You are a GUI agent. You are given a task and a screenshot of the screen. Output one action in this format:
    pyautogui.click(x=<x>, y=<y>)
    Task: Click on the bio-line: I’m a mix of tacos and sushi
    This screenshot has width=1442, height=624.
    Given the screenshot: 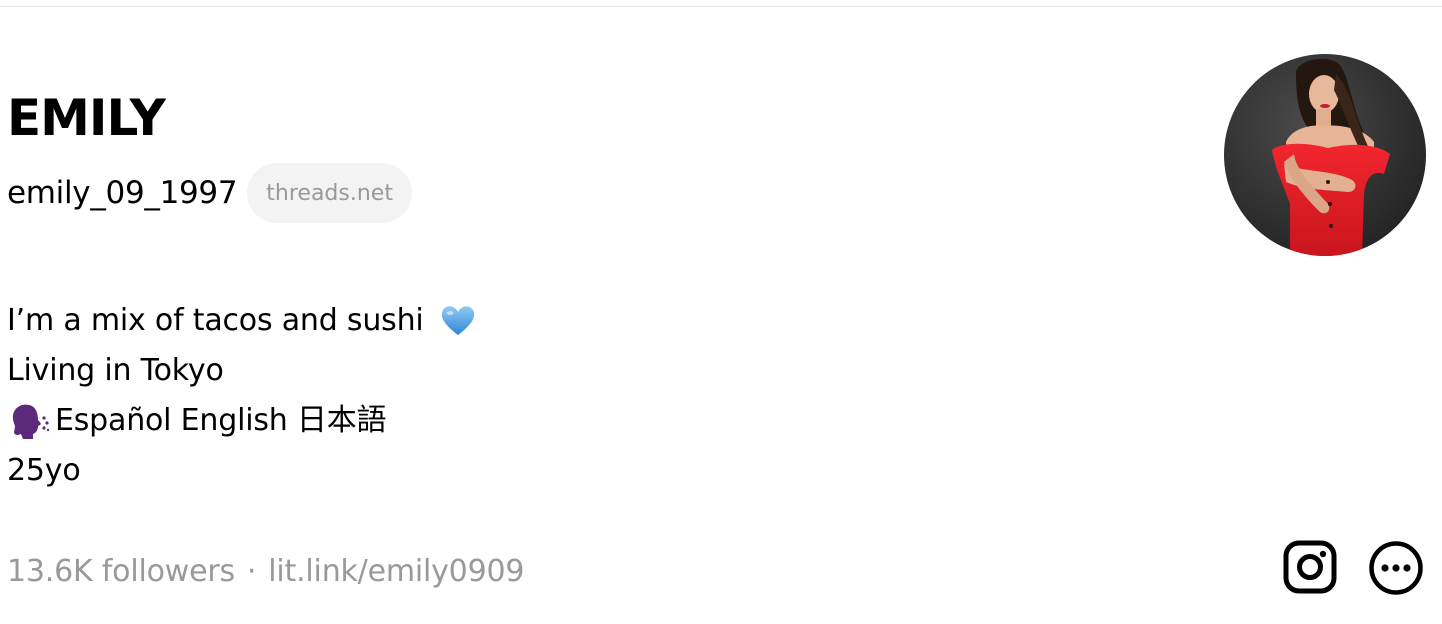 What is the action you would take?
    pyautogui.click(x=241, y=321)
    